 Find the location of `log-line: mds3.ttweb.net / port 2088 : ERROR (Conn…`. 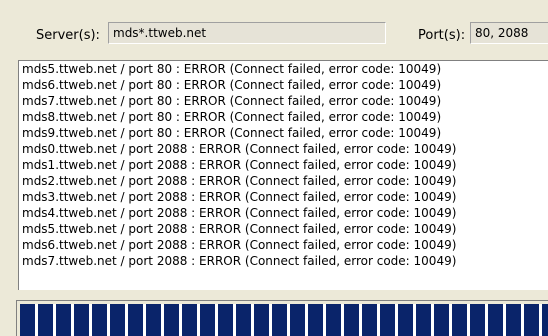

log-line: mds3.ttweb.net / port 2088 : ERROR (Conn… is located at coordinates (239, 197).